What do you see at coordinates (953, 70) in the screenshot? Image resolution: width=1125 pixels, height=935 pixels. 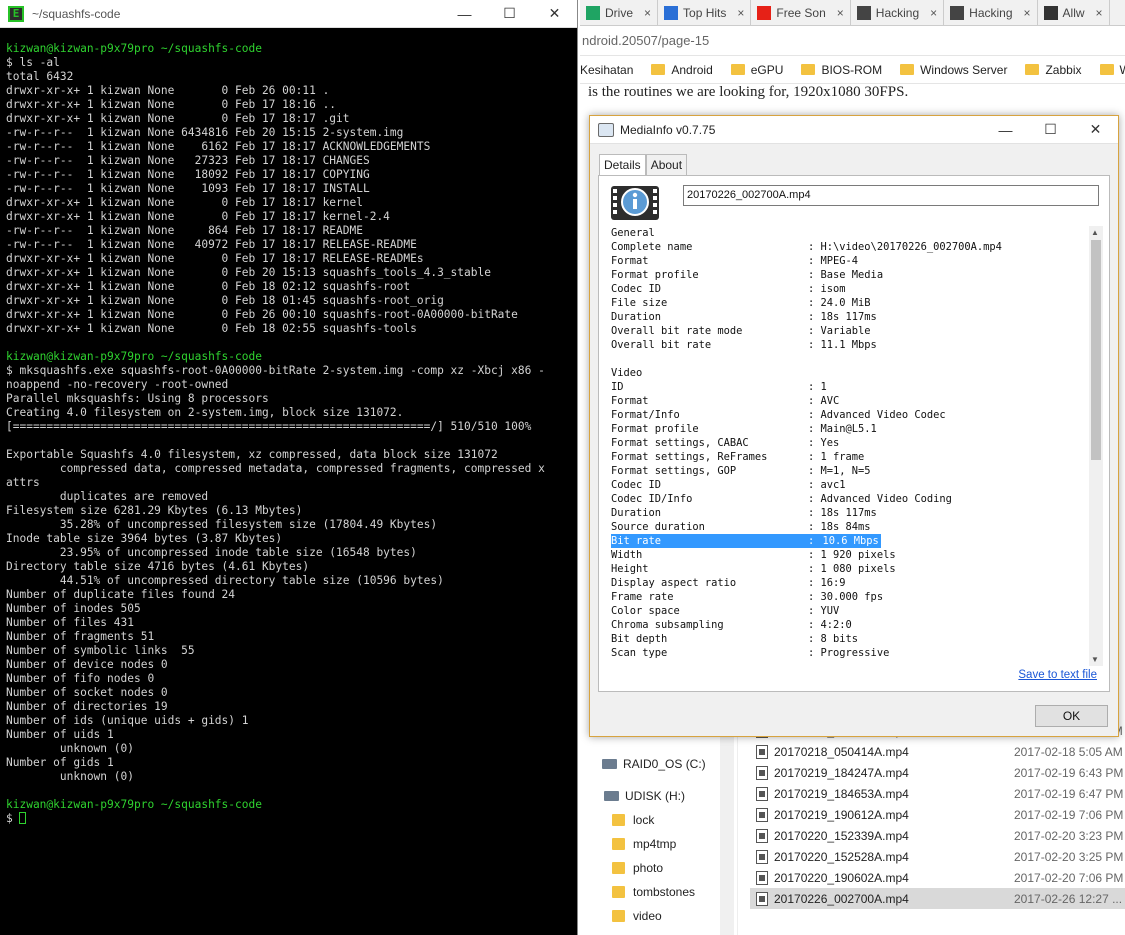 I see `bookmark-item: Windows Server` at bounding box center [953, 70].